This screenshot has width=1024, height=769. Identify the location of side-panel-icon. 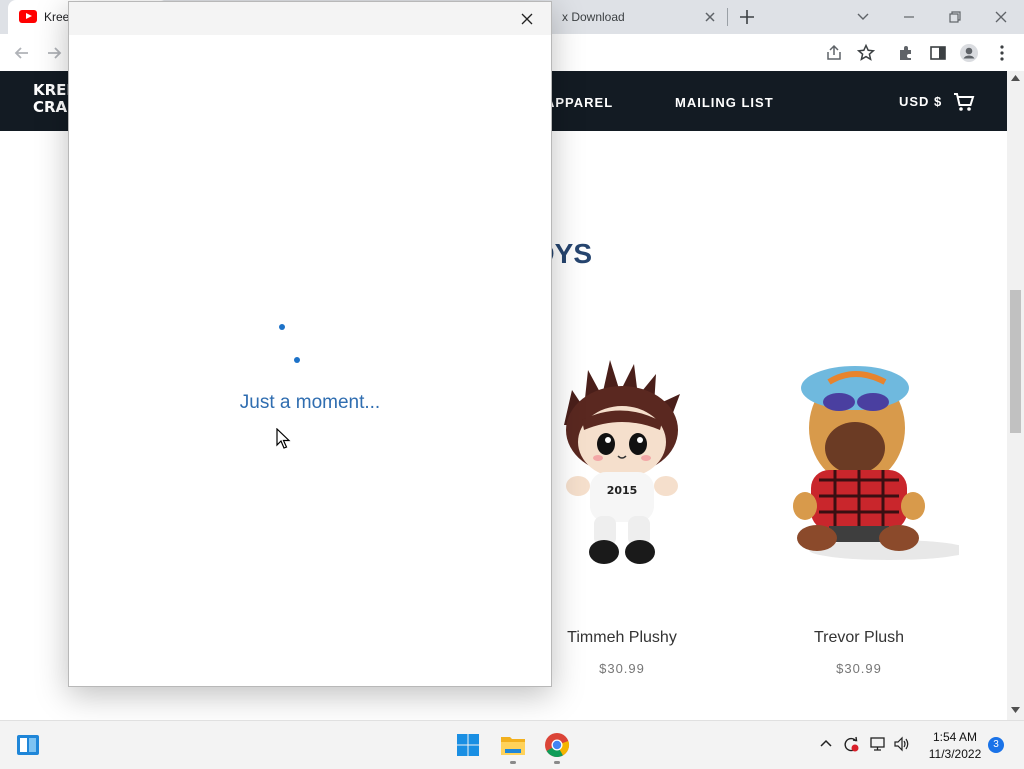
(938, 53).